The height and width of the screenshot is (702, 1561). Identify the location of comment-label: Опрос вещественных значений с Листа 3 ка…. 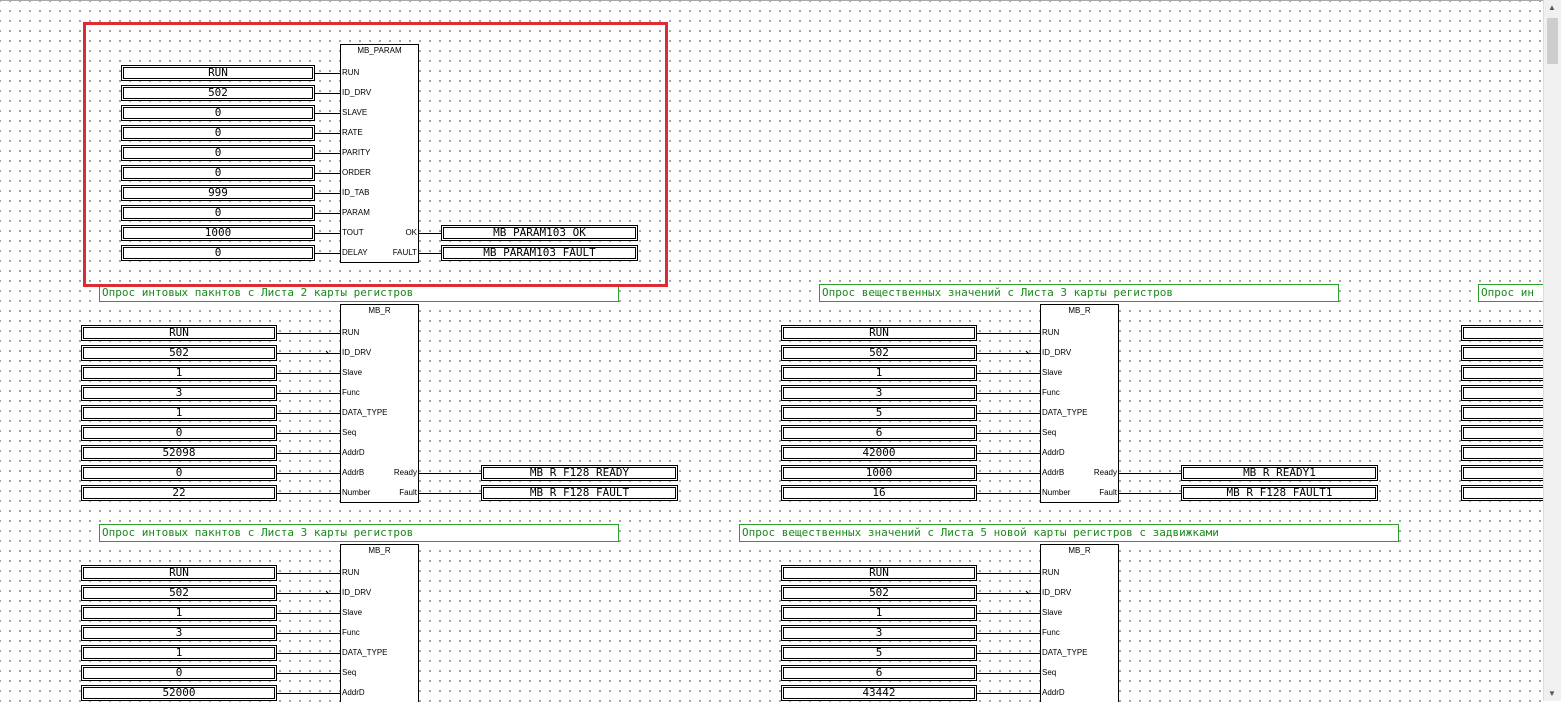
(1079, 293).